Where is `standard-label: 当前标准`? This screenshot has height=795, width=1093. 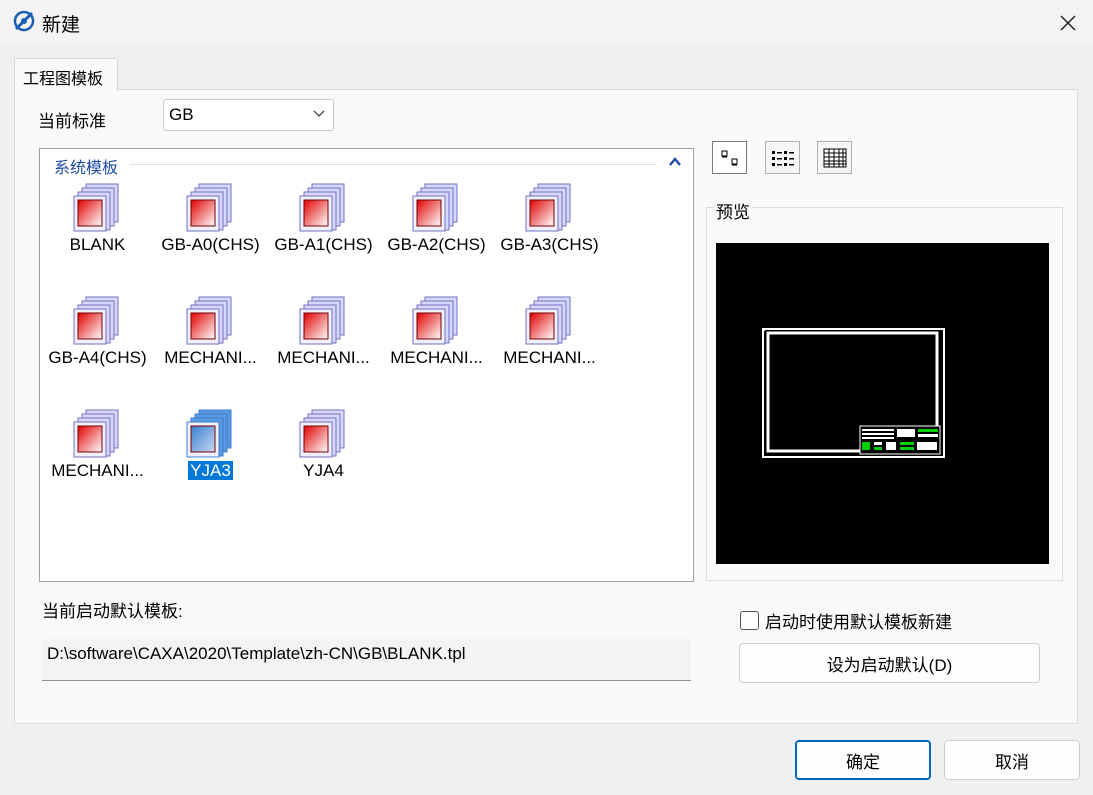 standard-label: 当前标准 is located at coordinates (72, 121).